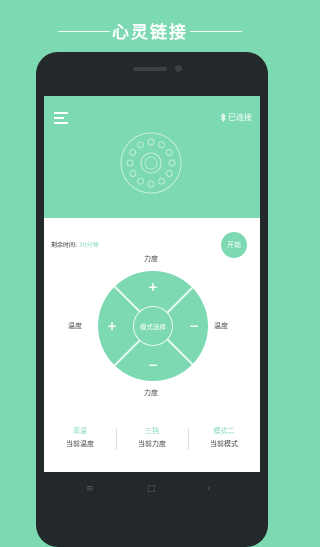 This screenshot has height=547, width=320. I want to click on promo-title: 心灵链接, so click(150, 33).